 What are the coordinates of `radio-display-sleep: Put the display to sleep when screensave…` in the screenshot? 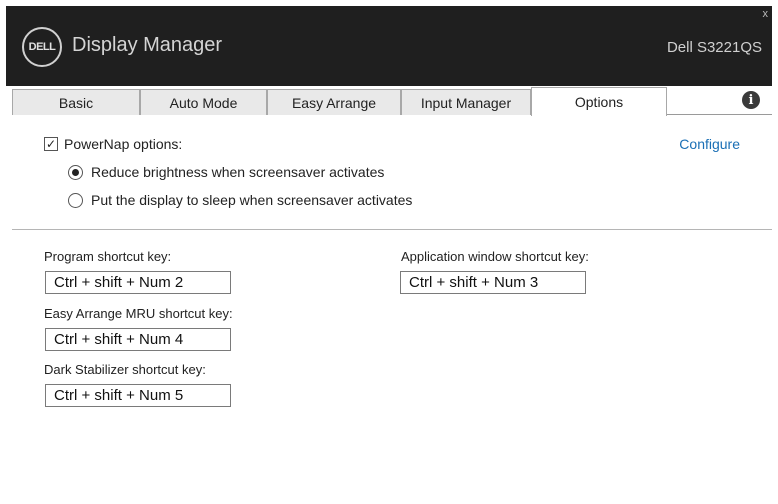 It's located at (240, 200).